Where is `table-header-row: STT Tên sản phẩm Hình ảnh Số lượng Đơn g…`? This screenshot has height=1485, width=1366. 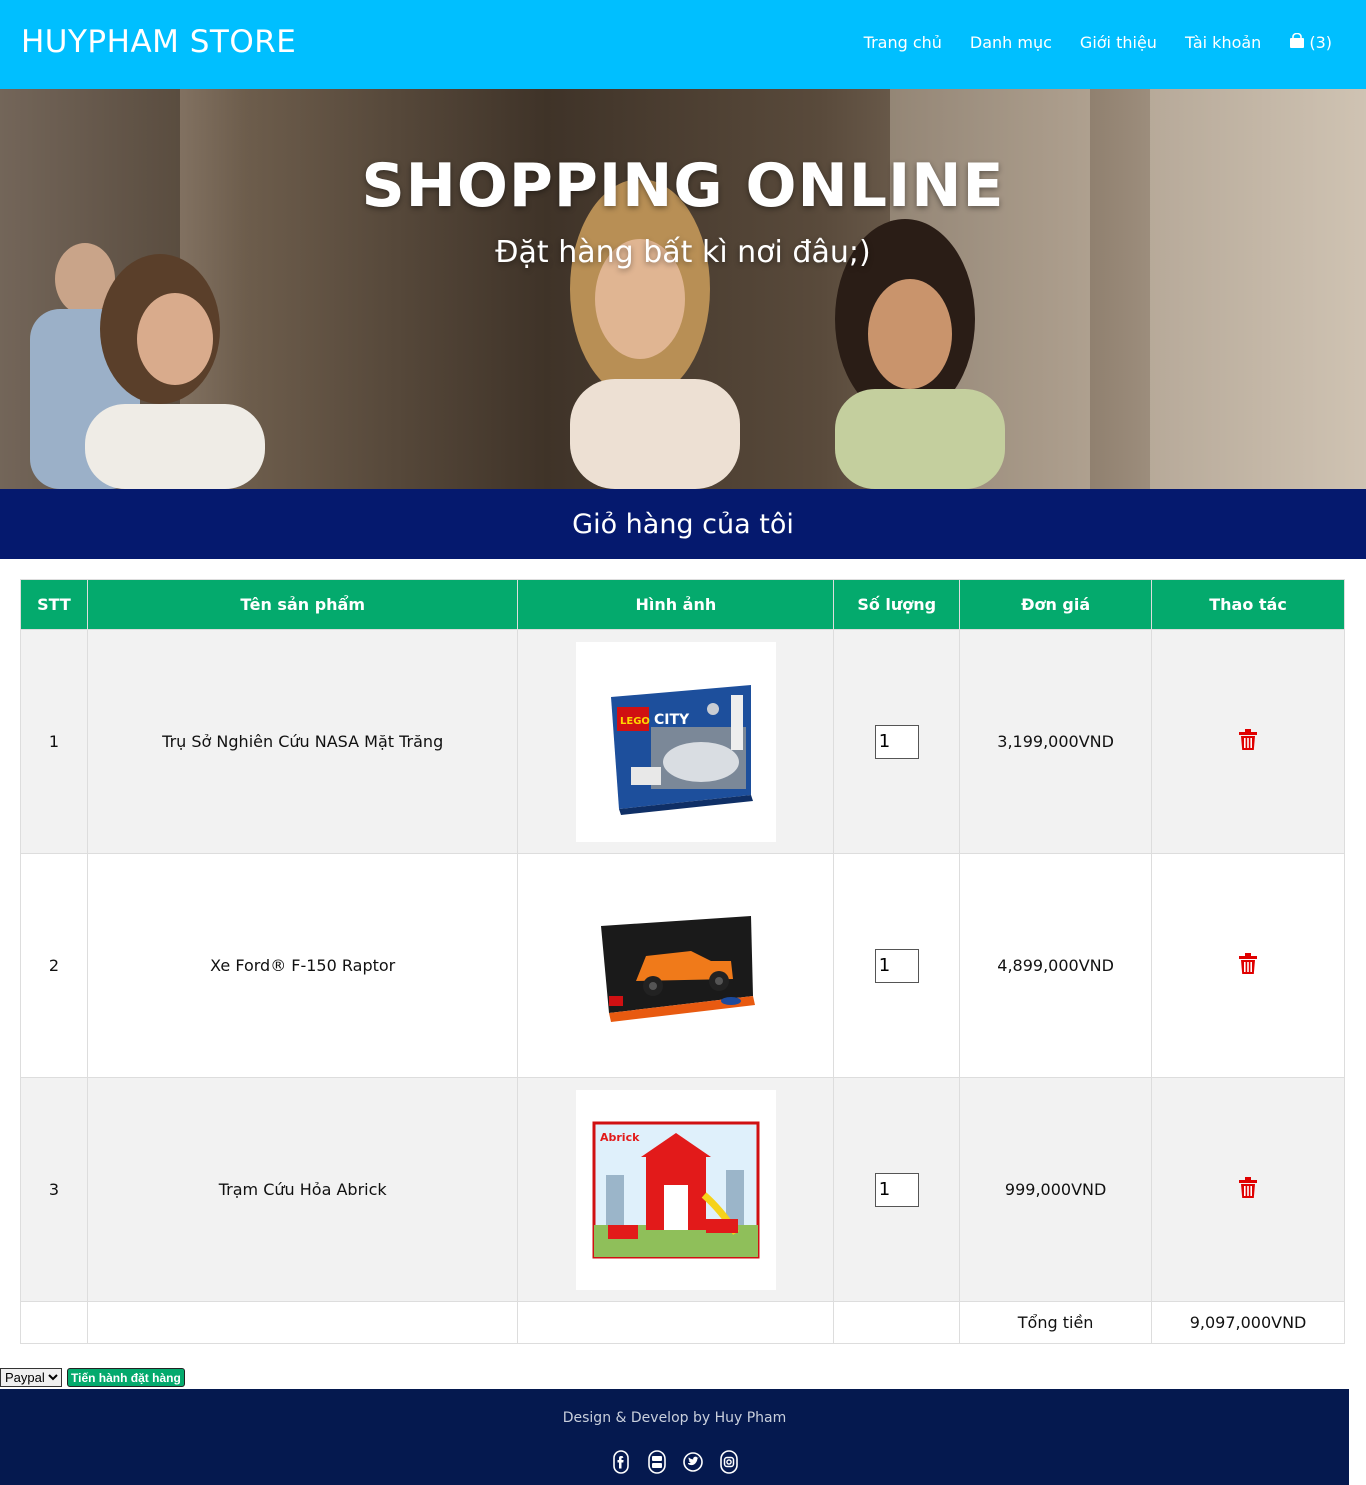
table-header-row: STT Tên sản phẩm Hình ảnh Số lượng Đơn g… is located at coordinates (682, 604).